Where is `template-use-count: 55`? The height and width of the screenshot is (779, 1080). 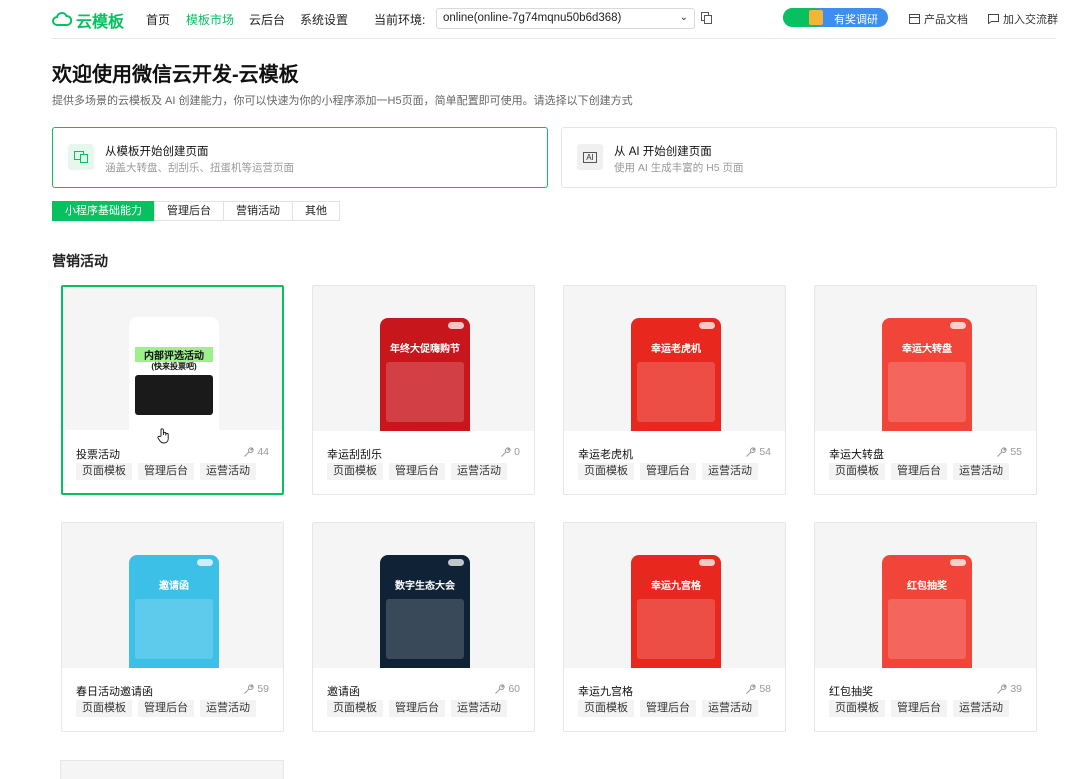 template-use-count: 55 is located at coordinates (1009, 452).